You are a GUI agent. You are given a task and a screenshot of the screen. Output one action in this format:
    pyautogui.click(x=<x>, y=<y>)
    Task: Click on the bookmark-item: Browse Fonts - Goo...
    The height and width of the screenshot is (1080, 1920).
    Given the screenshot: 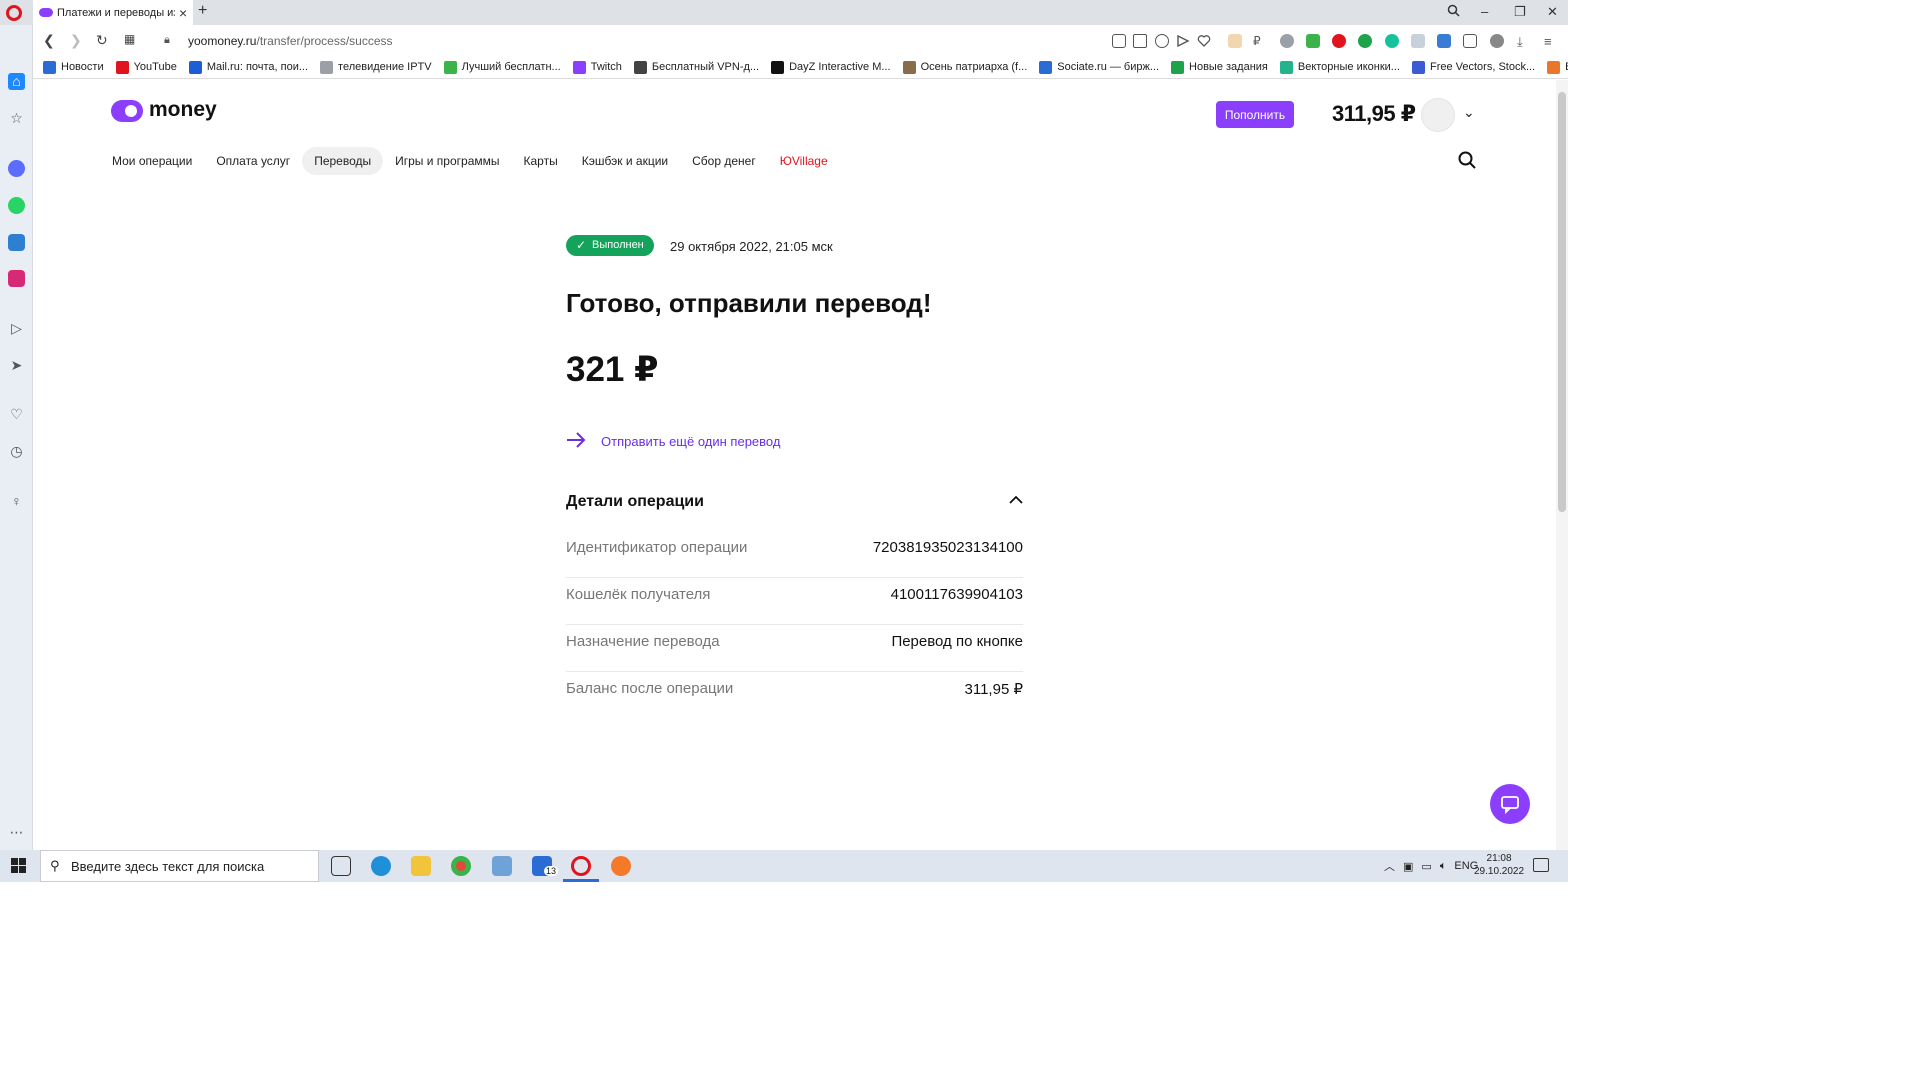 What is the action you would take?
    pyautogui.click(x=1557, y=67)
    